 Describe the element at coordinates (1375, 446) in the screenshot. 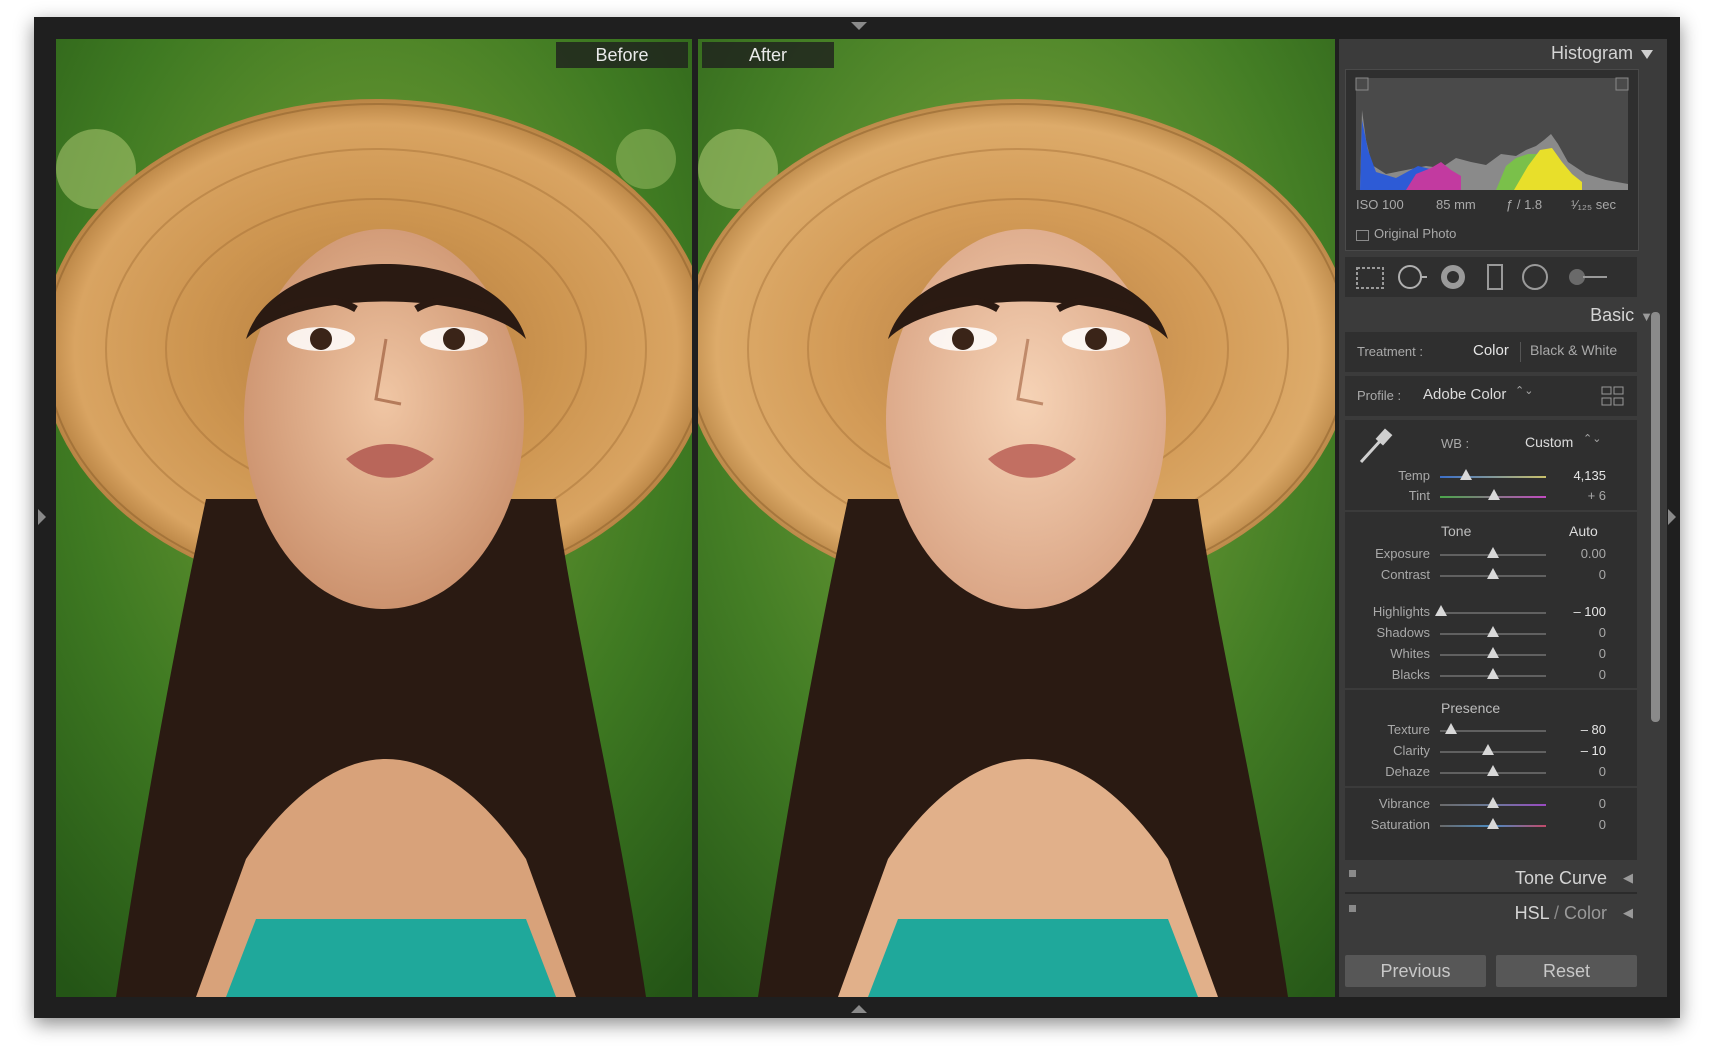

I see `eyedropper-icon` at that location.